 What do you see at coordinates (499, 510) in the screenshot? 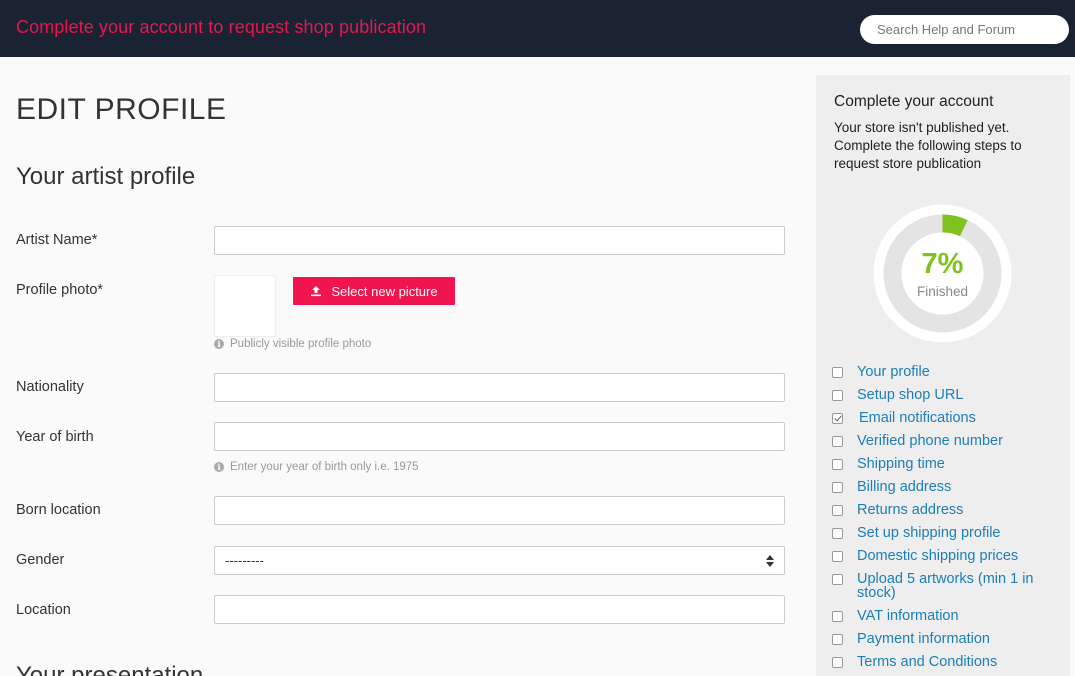
I see `born-location-input` at bounding box center [499, 510].